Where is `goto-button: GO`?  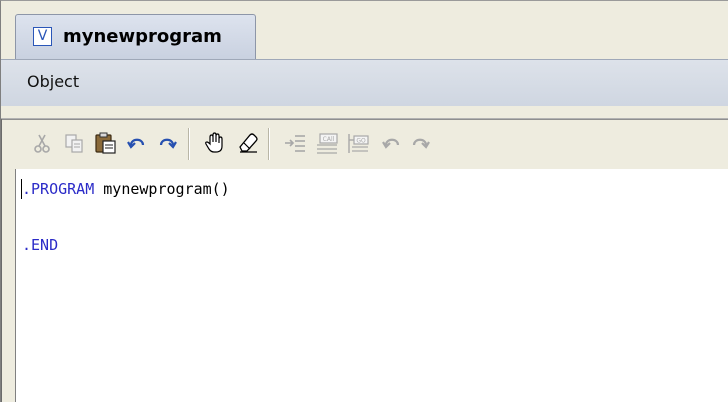 goto-button: GO is located at coordinates (358, 143).